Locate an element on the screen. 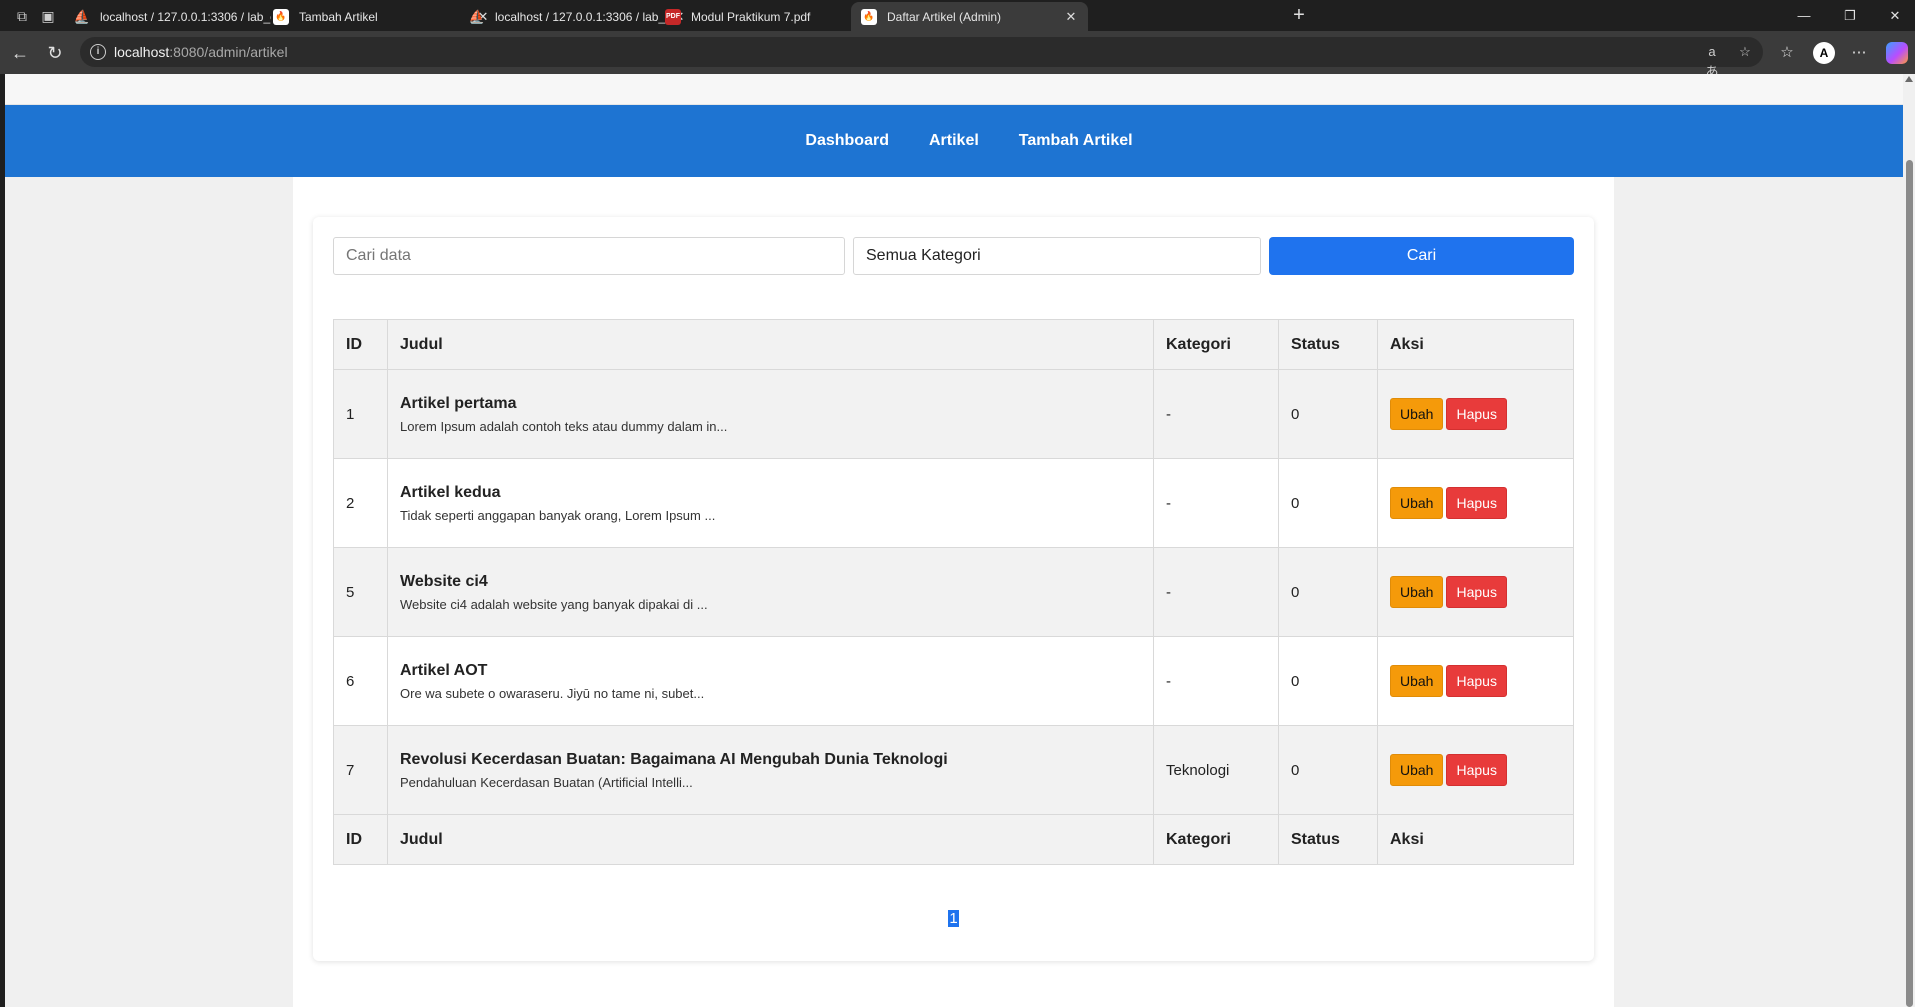 The height and width of the screenshot is (1007, 1915). nav-tambah-artikel: Tambah Artikel is located at coordinates (1076, 141).